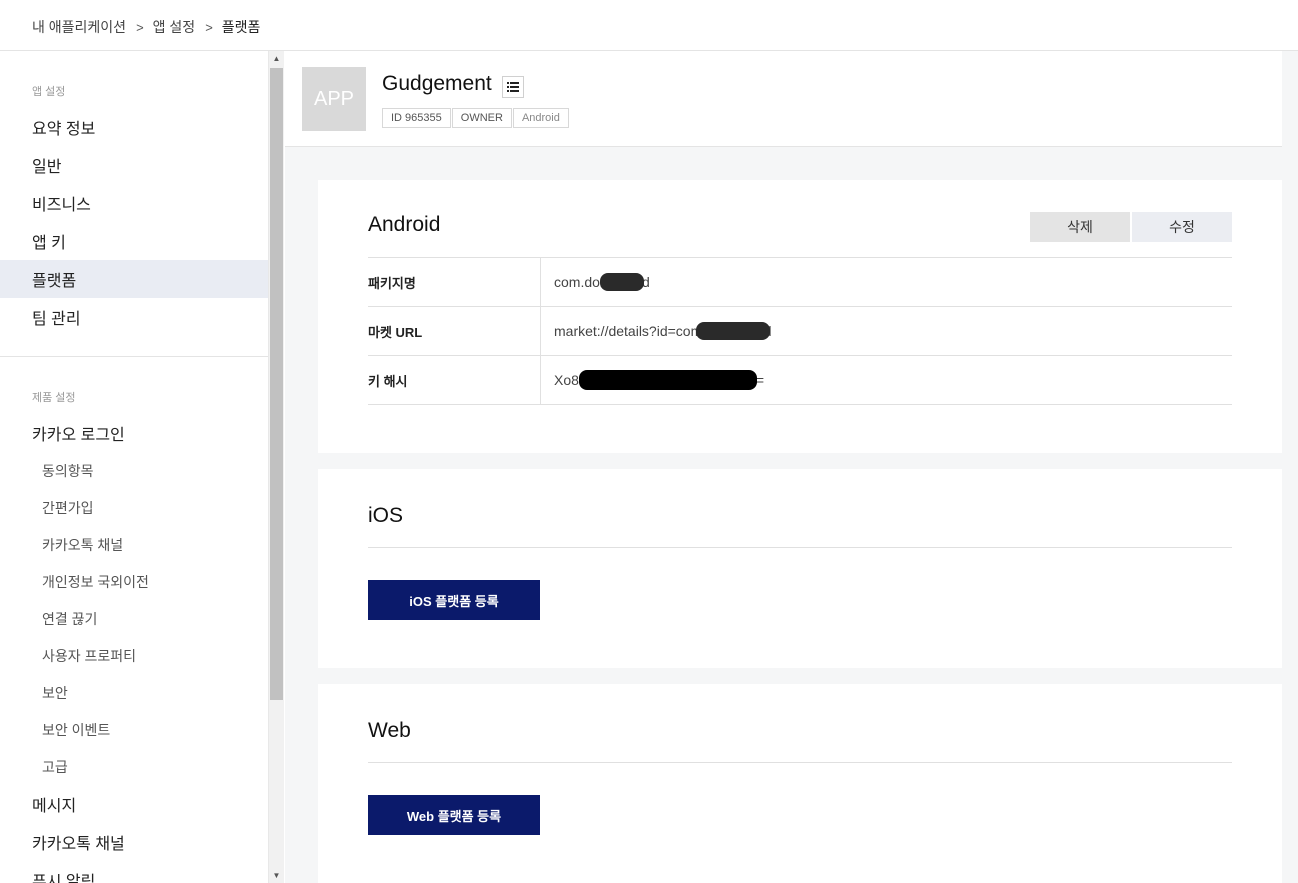 The height and width of the screenshot is (883, 1298). What do you see at coordinates (800, 380) in the screenshot?
I see `table-row: 키 해시 Xo89iU=` at bounding box center [800, 380].